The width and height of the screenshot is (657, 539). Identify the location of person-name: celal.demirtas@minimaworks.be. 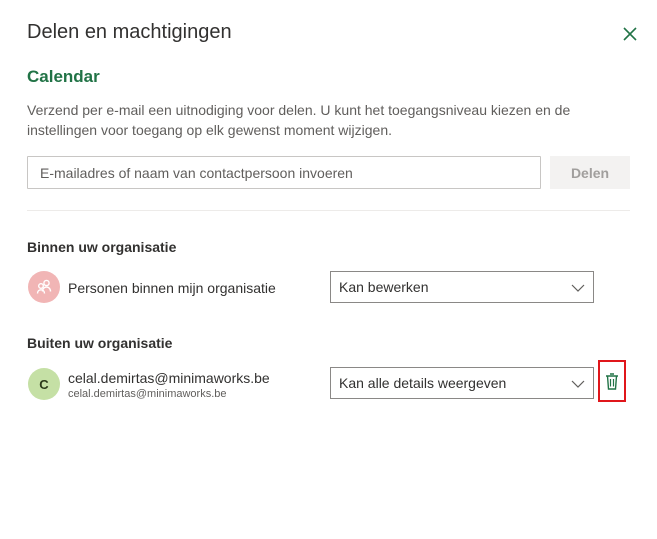
(169, 378).